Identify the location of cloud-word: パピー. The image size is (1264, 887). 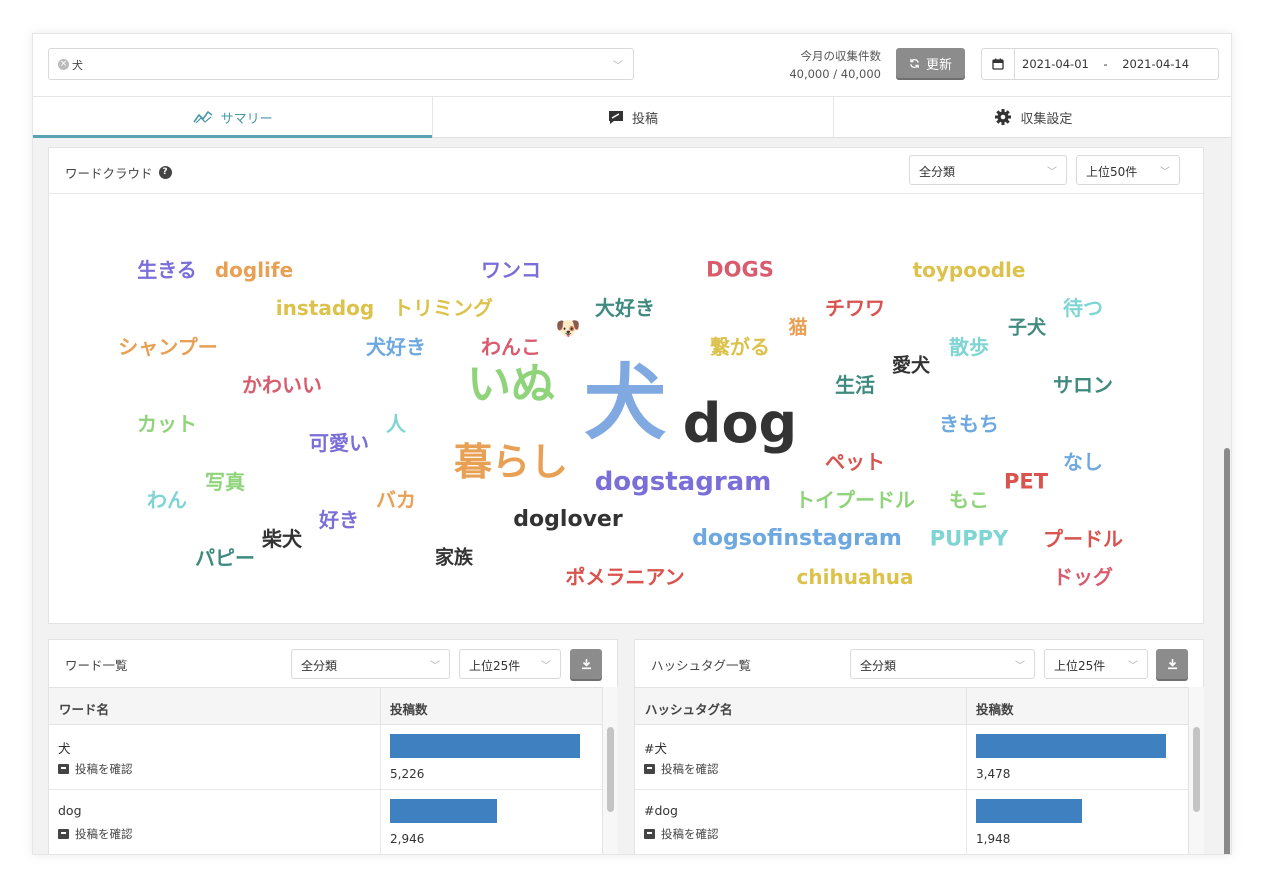
(225, 558).